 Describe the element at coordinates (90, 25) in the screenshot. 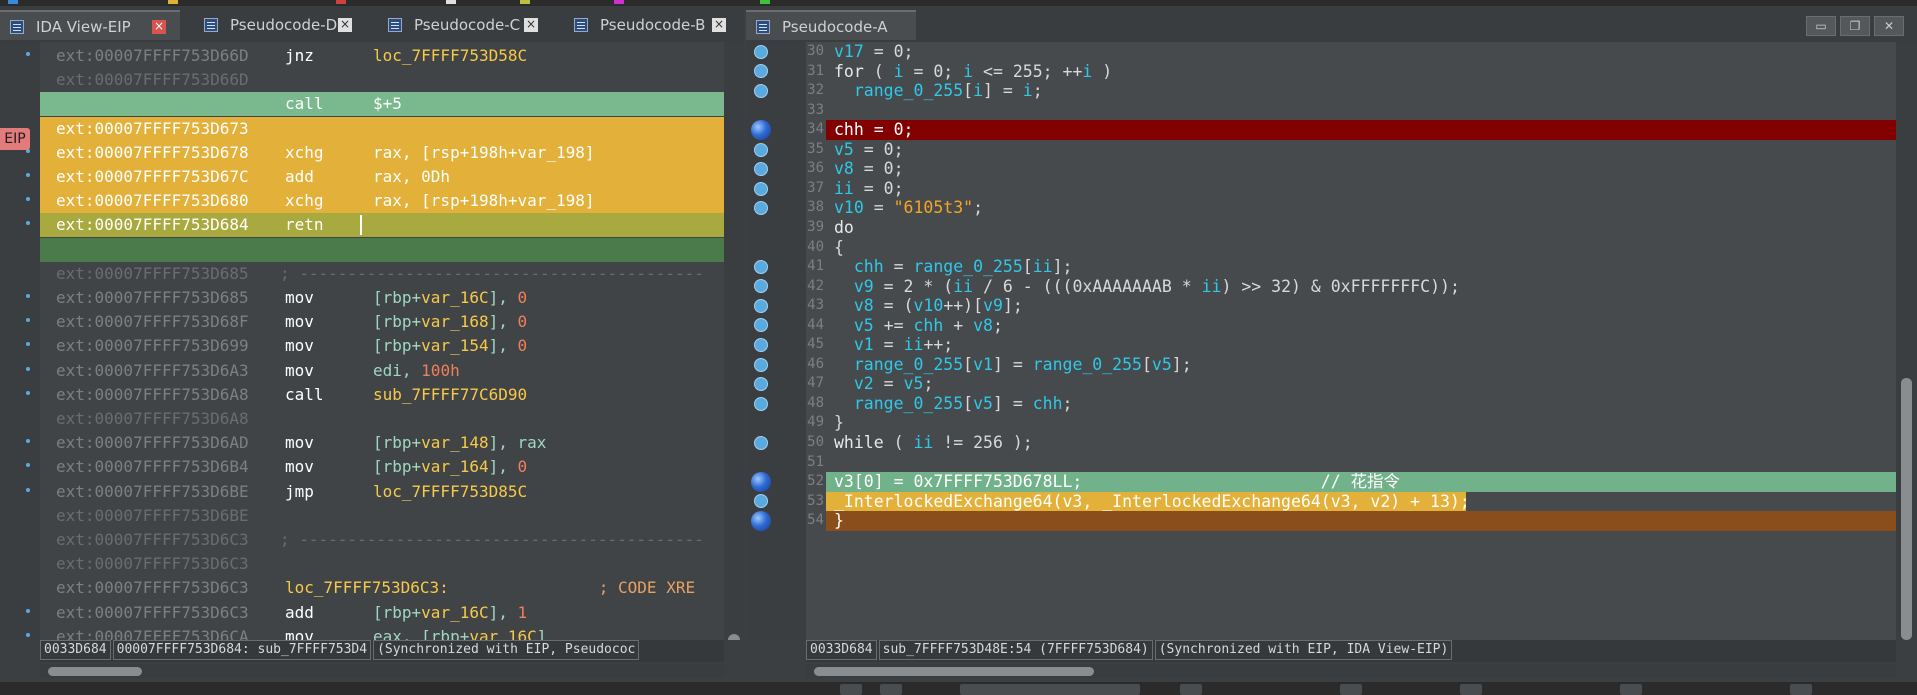

I see `tab-ida-view-eip: IDA View-EIP ×` at that location.